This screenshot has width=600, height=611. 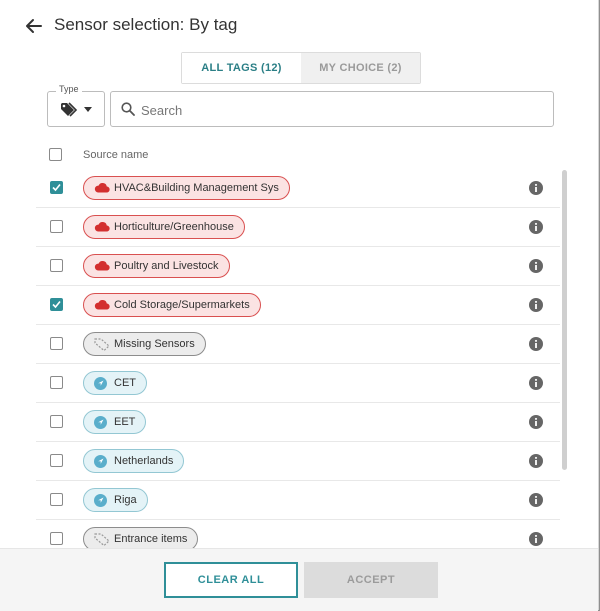 What do you see at coordinates (34, 26) in the screenshot?
I see `arrow-left-icon` at bounding box center [34, 26].